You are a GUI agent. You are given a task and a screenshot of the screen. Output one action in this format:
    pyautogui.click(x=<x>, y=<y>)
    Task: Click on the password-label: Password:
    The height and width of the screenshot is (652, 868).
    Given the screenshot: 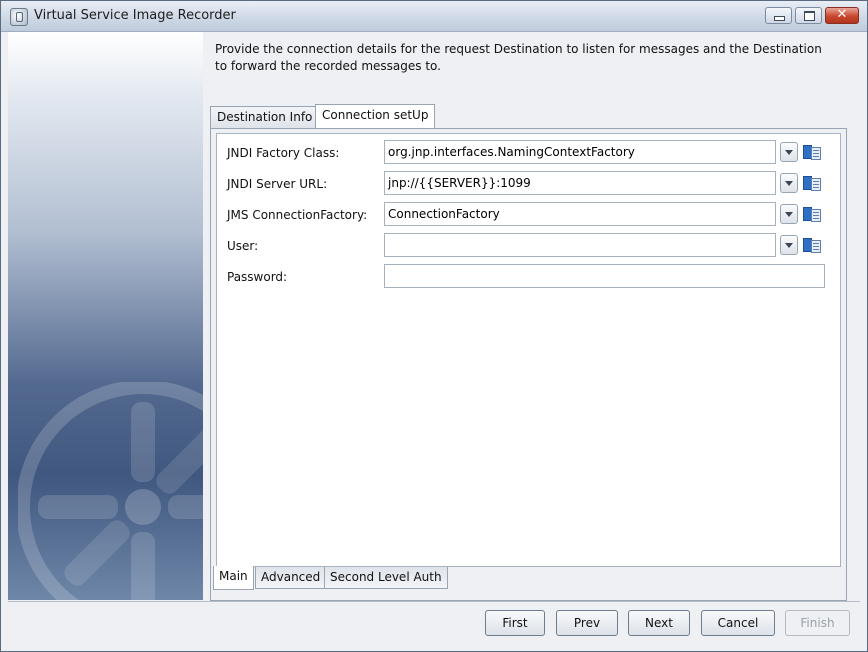 What is the action you would take?
    pyautogui.click(x=257, y=277)
    